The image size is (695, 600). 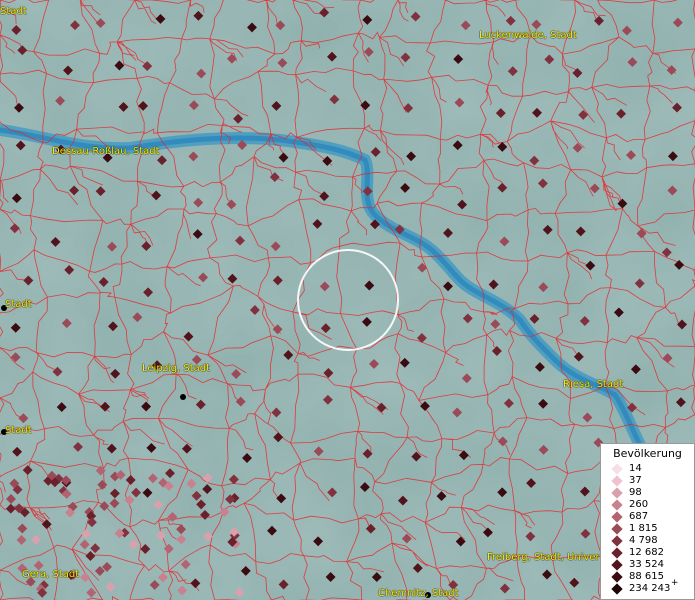 I want to click on city-label-chemnitz: Chemnitz, Stadt, so click(x=418, y=593).